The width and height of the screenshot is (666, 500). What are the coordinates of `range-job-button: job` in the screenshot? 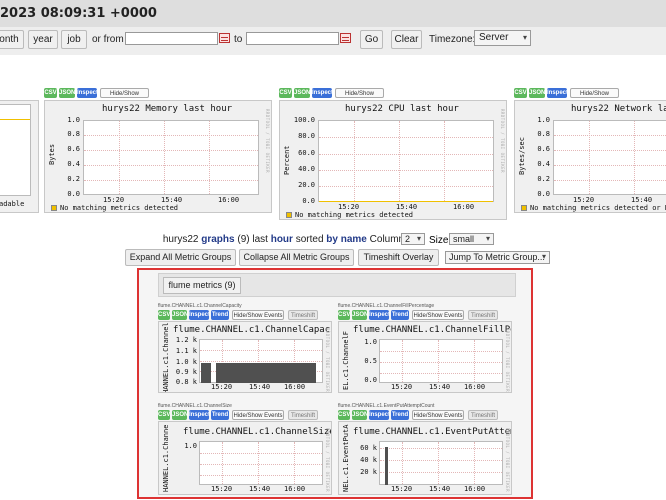 It's located at (74, 39).